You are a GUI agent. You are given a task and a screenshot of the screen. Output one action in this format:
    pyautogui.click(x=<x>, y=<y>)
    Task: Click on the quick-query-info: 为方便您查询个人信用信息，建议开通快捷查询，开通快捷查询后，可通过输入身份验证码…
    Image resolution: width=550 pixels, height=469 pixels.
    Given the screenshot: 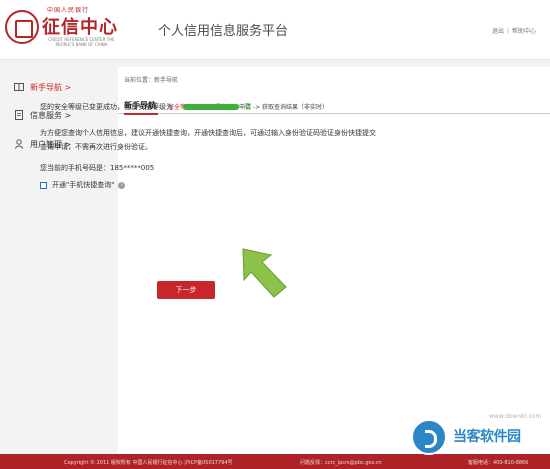 What is the action you would take?
    pyautogui.click(x=208, y=140)
    